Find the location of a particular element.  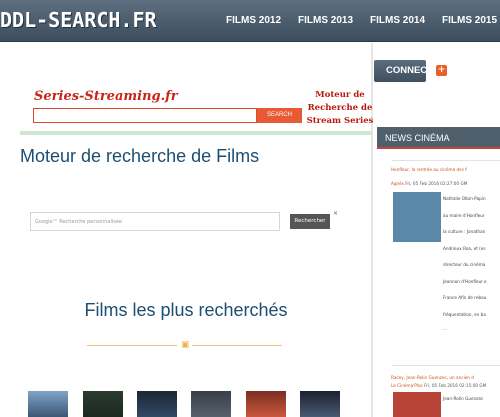

news-text-line: fréquentation, en ba is located at coordinates (464, 314).